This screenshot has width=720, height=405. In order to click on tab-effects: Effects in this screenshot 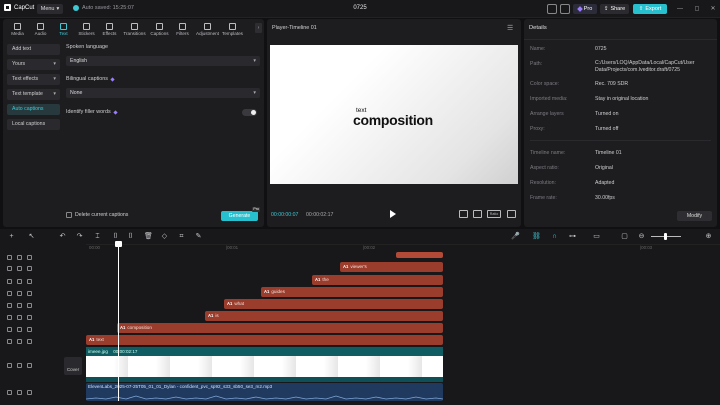, I will do `click(109, 28)`.